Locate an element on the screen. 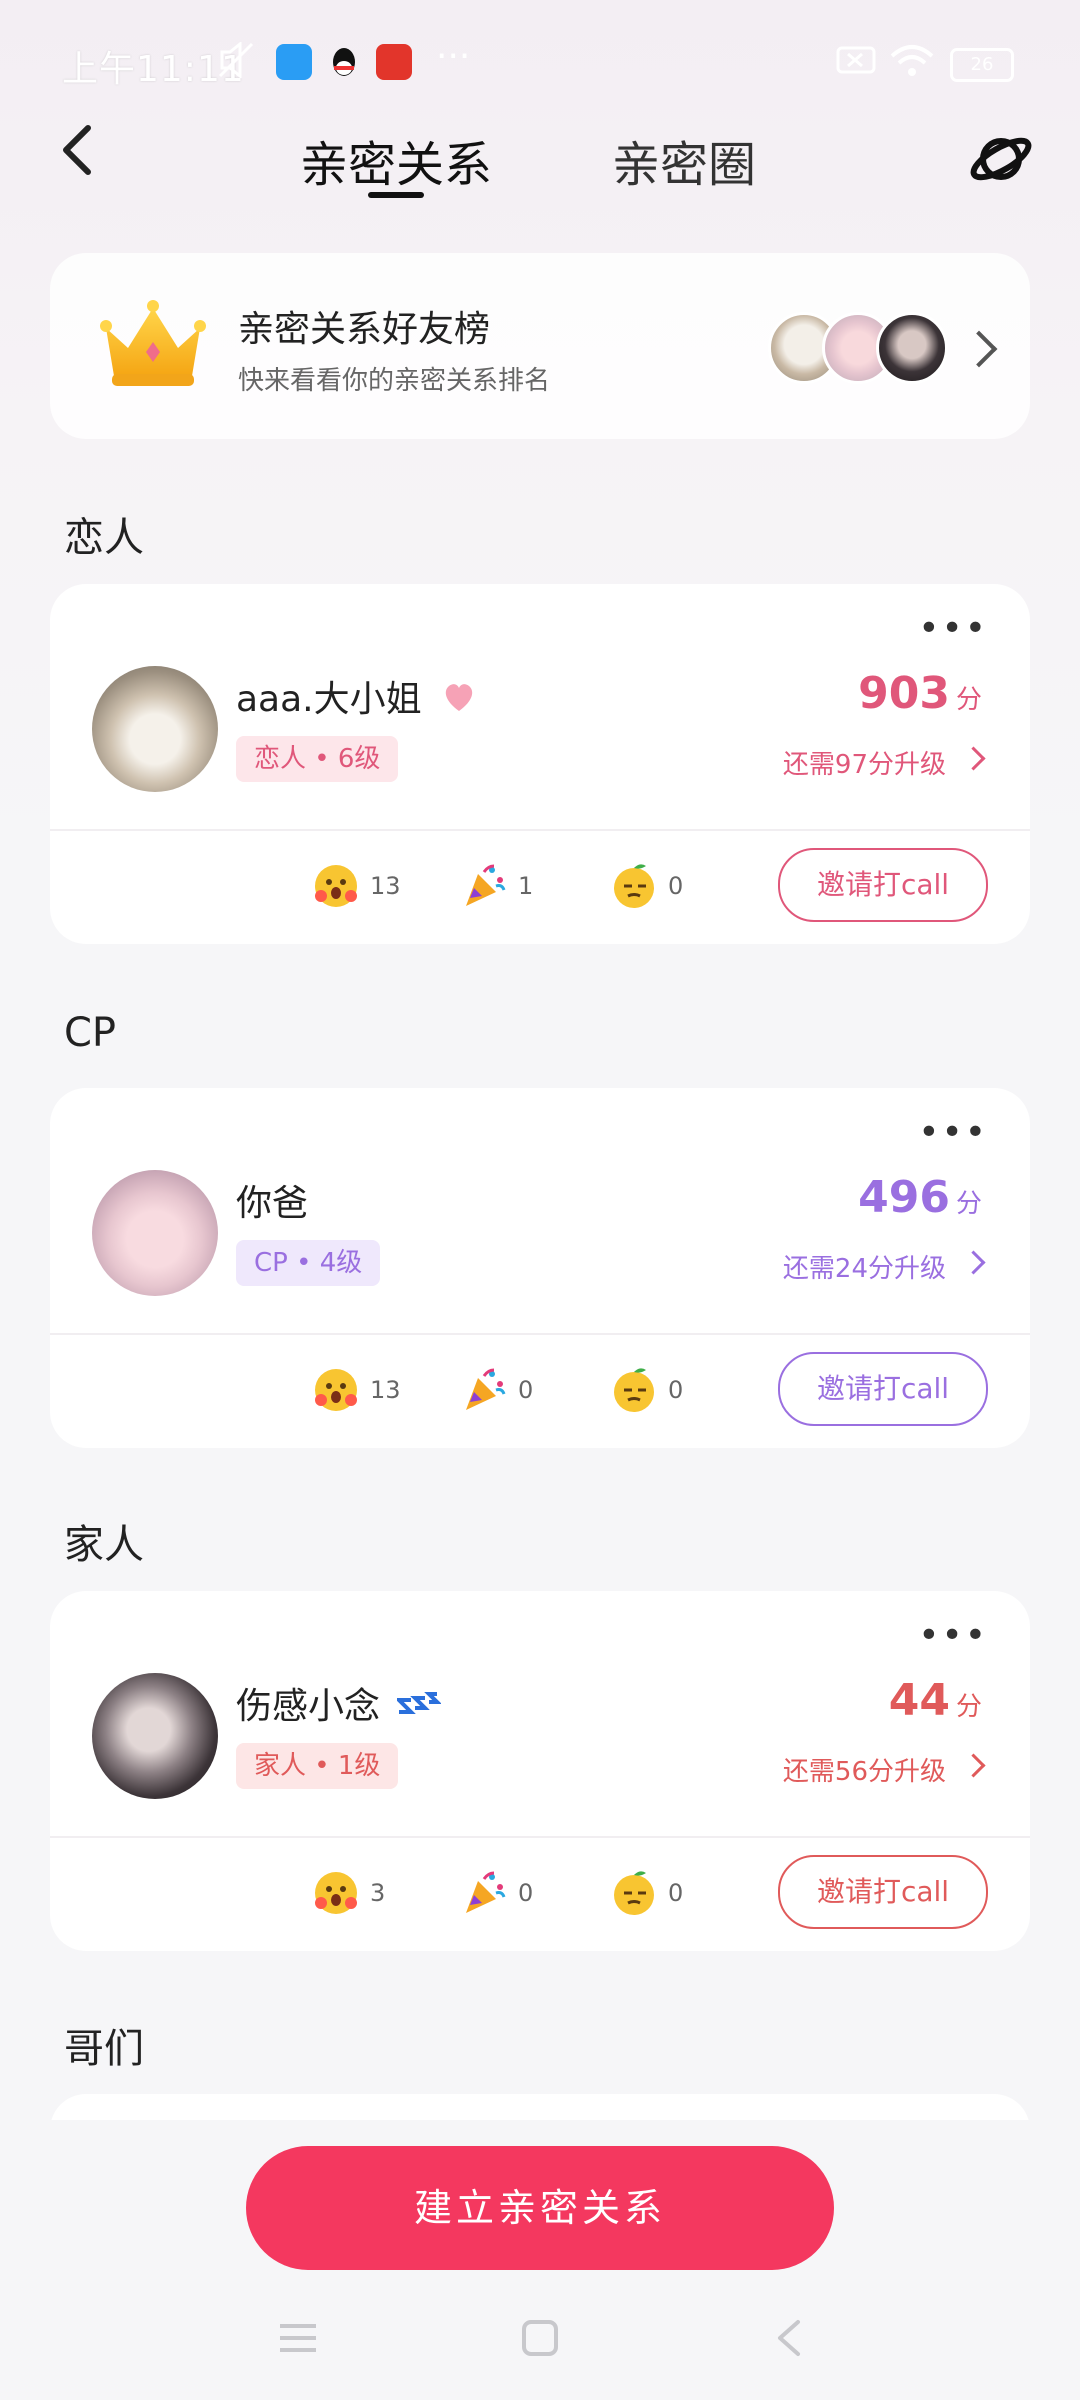 This screenshot has height=2400, width=1080. chevron-left-icon is located at coordinates (77, 150).